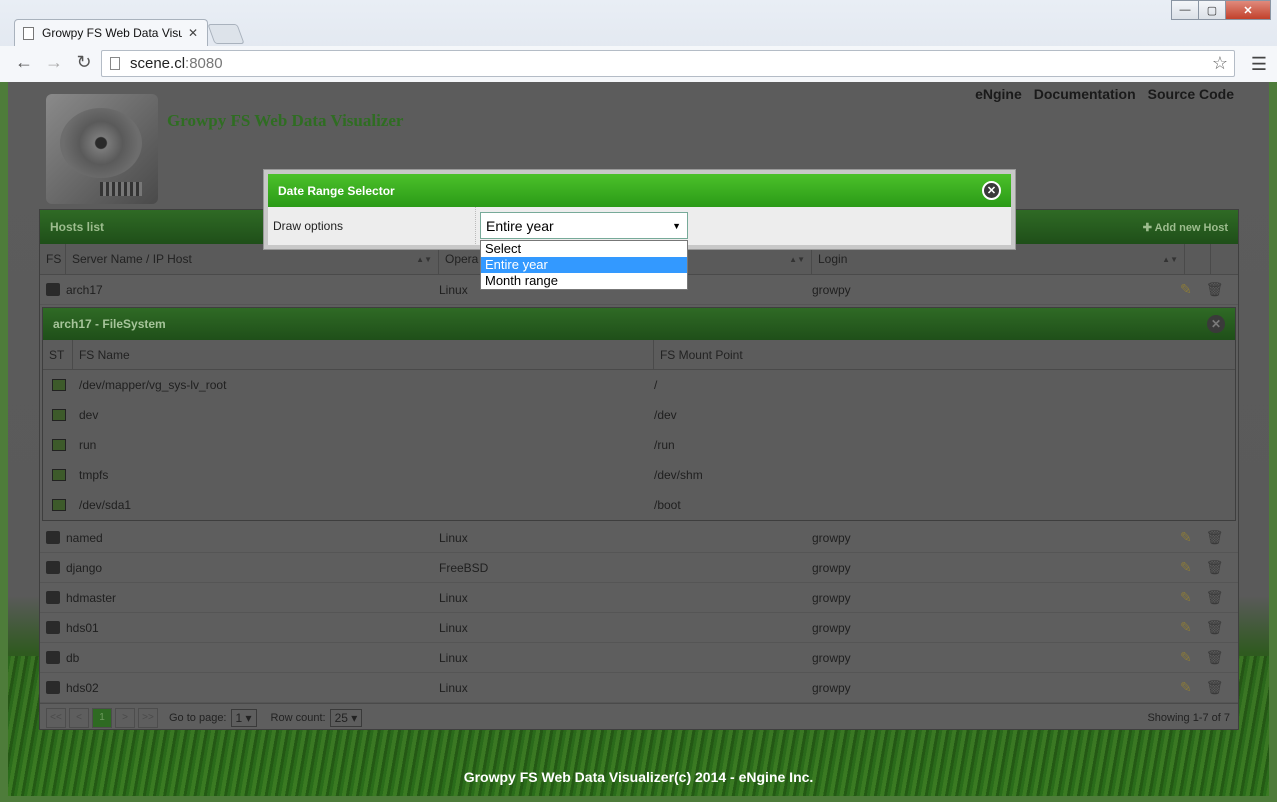 This screenshot has height=802, width=1277. What do you see at coordinates (84, 567) in the screenshot?
I see `host-name: django` at bounding box center [84, 567].